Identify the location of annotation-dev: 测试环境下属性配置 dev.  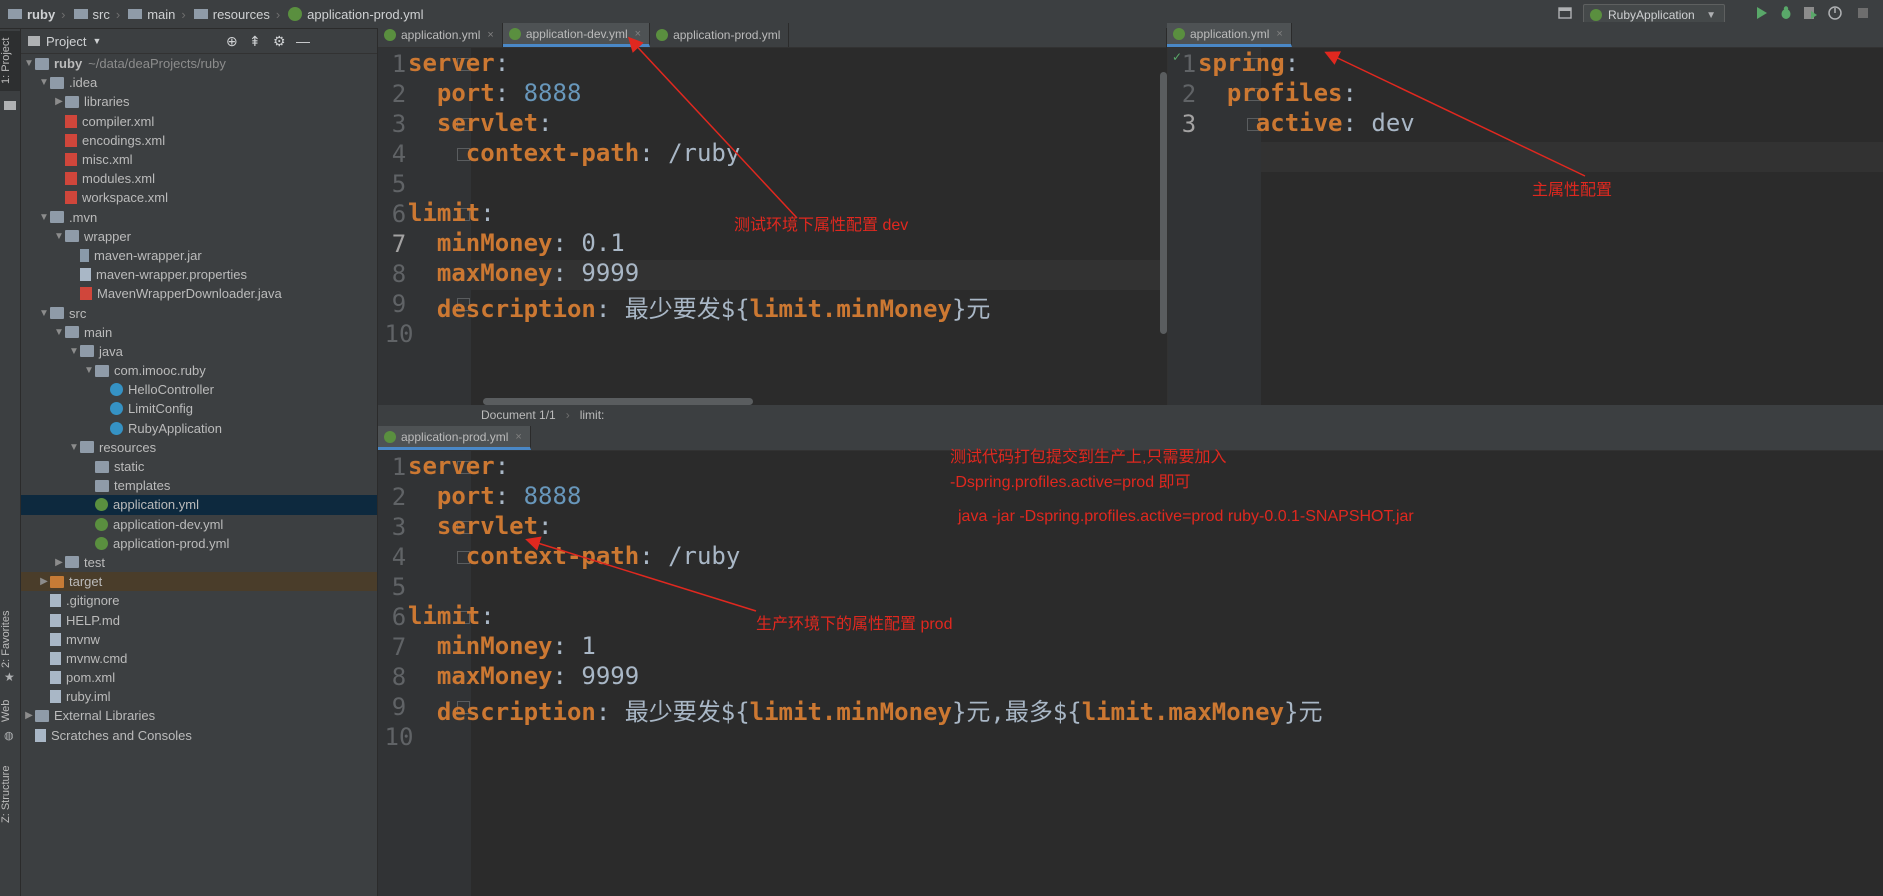
(821, 225).